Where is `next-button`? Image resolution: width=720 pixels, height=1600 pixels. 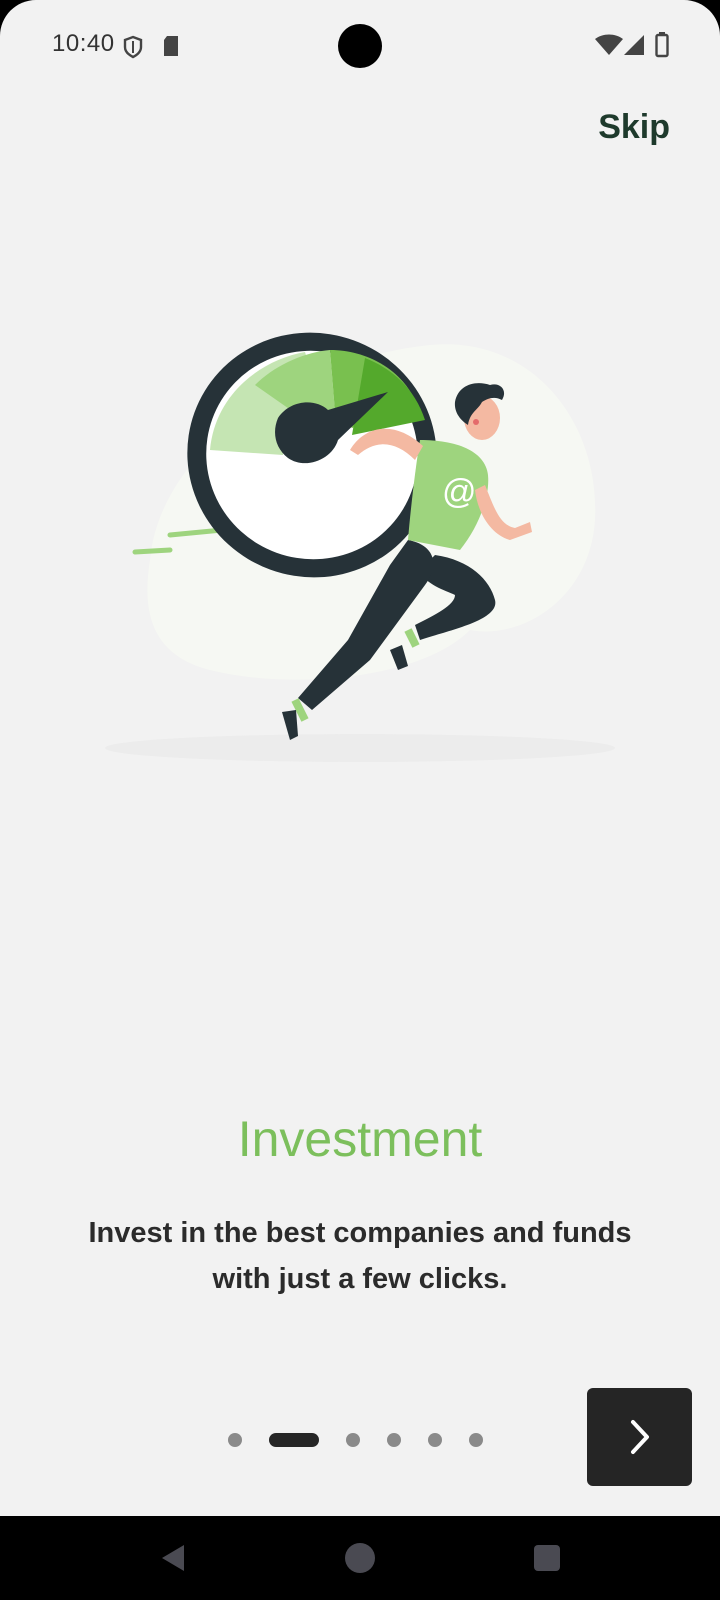
next-button is located at coordinates (639, 1437).